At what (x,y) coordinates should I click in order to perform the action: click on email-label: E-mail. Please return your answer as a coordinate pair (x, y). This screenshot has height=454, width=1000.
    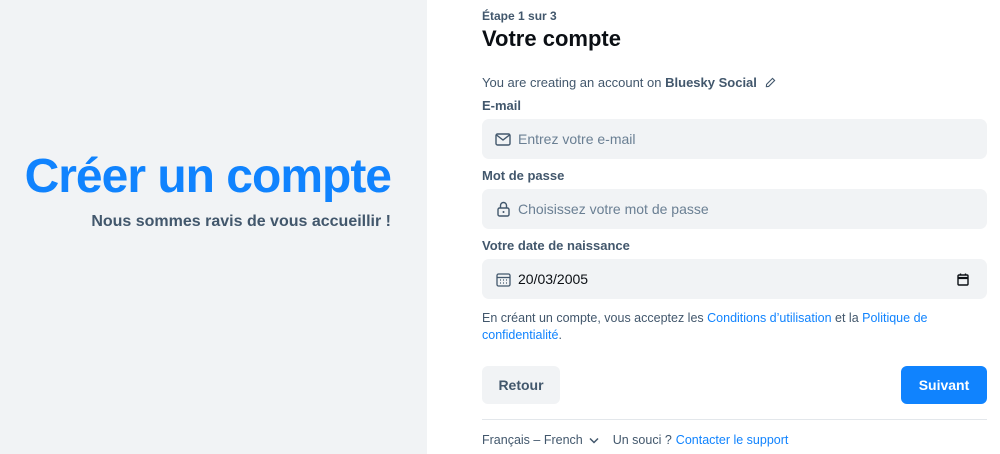
    Looking at the image, I should click on (502, 105).